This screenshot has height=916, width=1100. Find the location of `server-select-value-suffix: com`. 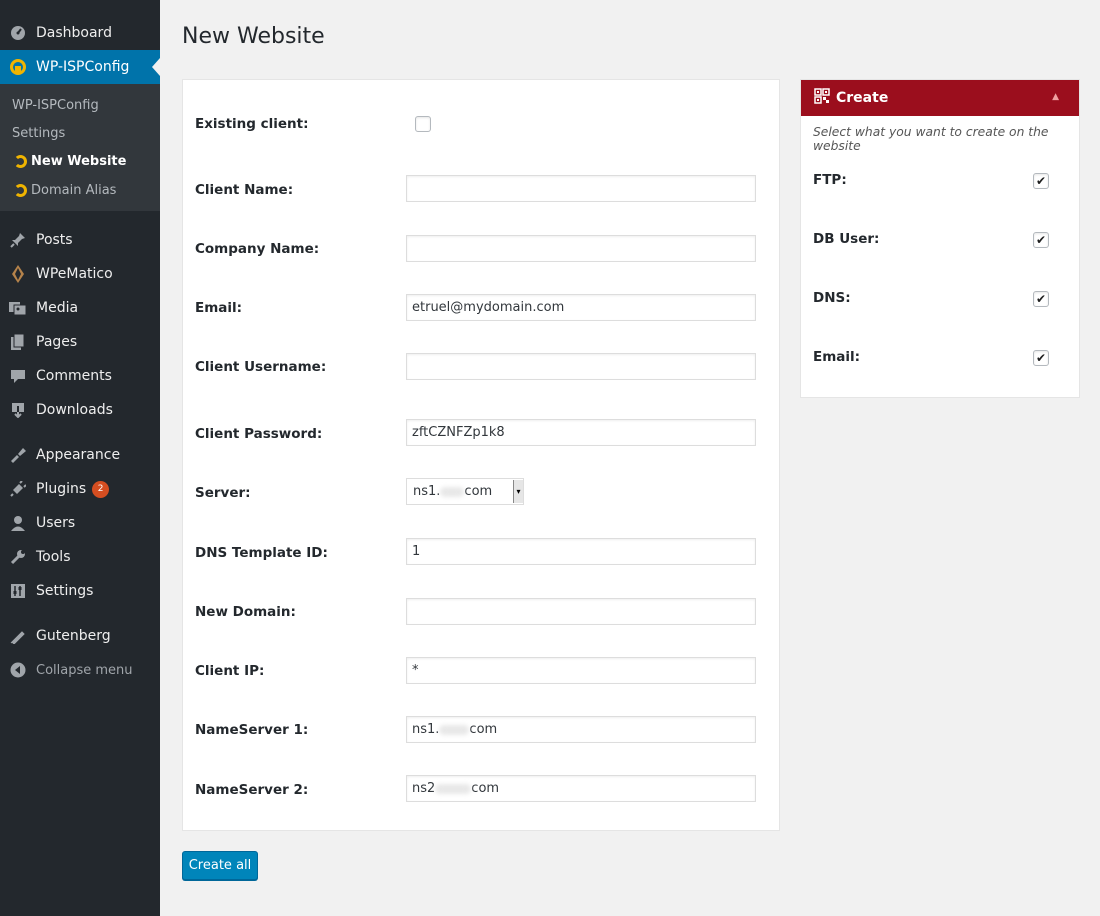

server-select-value-suffix: com is located at coordinates (478, 491).